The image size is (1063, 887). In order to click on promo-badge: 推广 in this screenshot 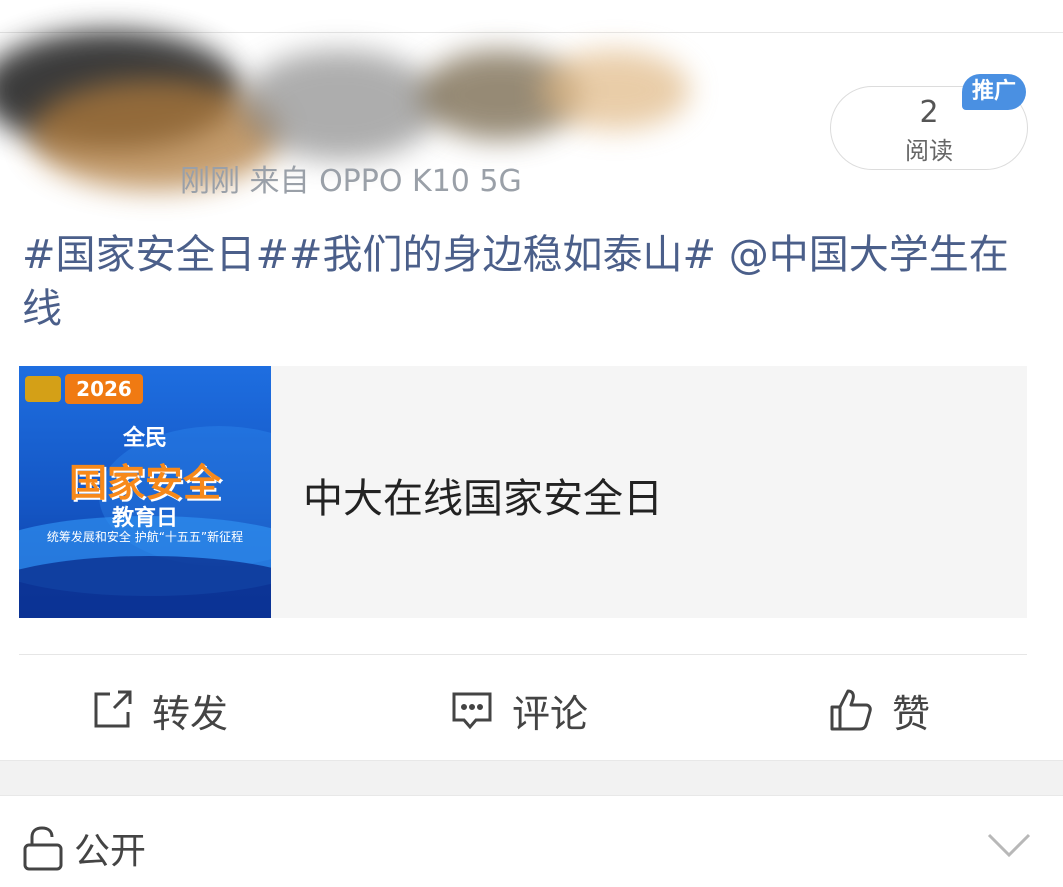, I will do `click(994, 92)`.